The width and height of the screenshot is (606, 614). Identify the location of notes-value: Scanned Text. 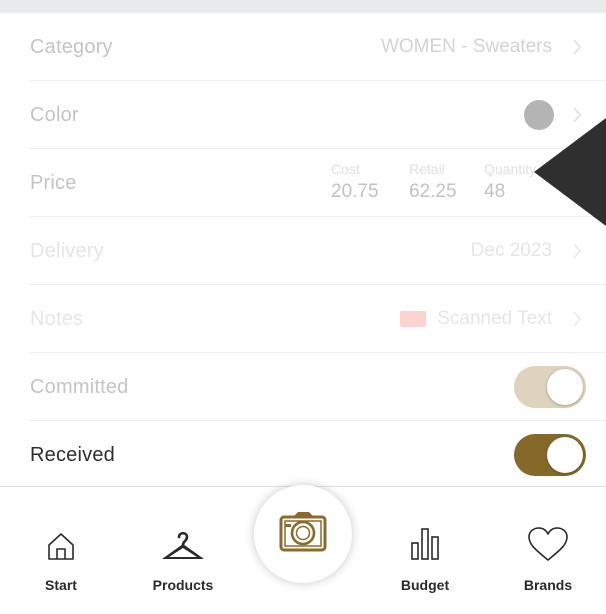
(494, 318).